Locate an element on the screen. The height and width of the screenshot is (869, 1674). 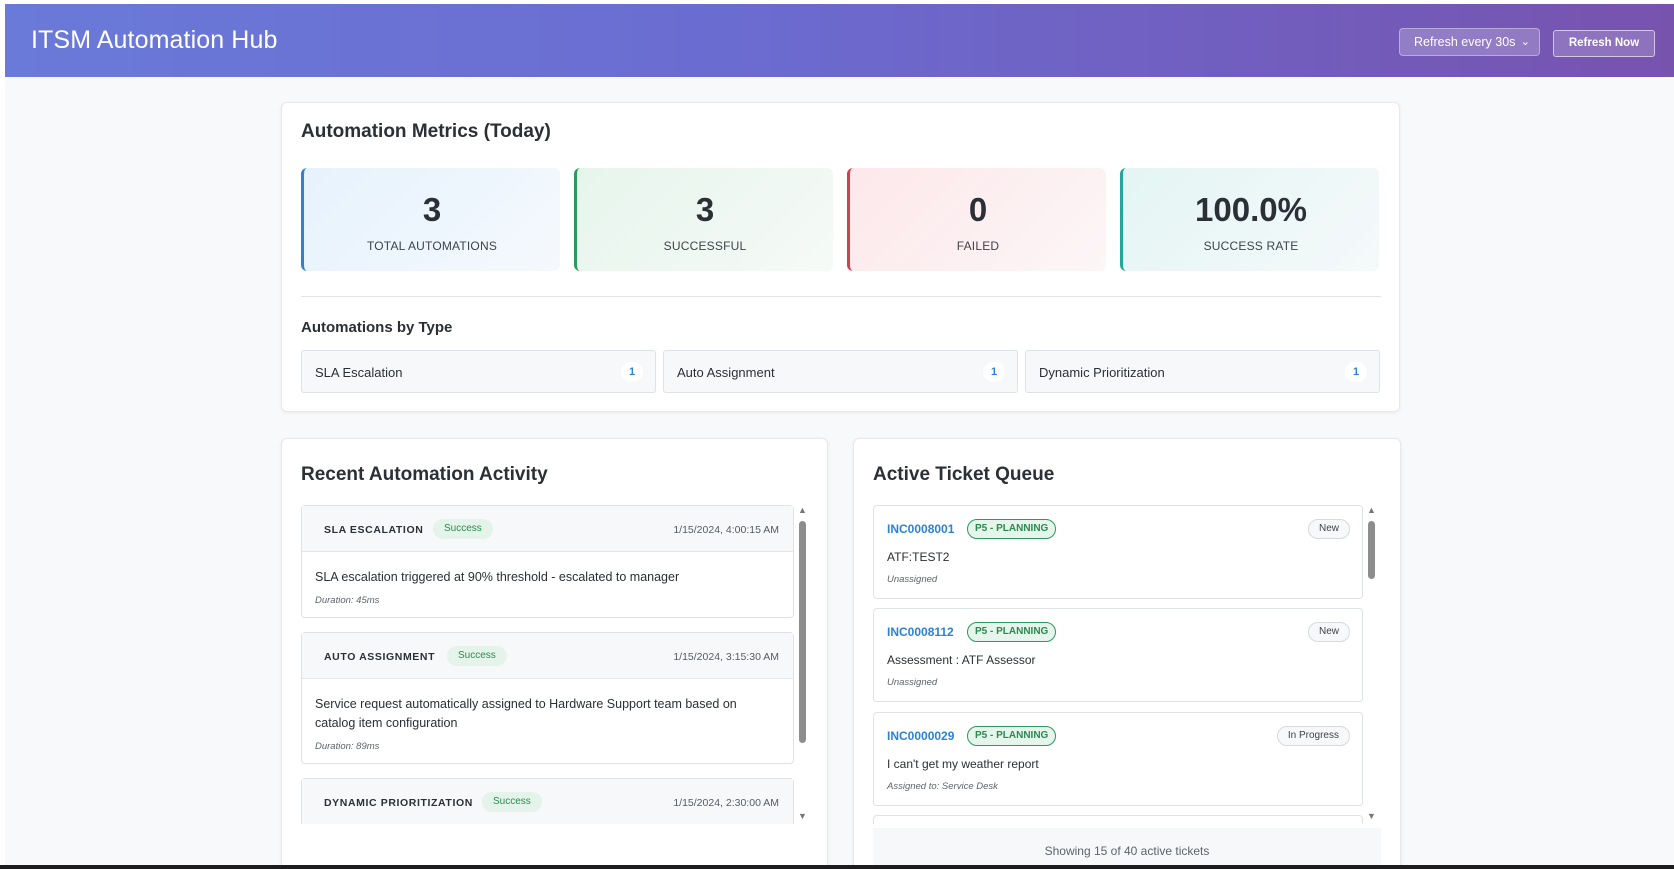
ticket-description: Assessment : ATF Assessor is located at coordinates (961, 660).